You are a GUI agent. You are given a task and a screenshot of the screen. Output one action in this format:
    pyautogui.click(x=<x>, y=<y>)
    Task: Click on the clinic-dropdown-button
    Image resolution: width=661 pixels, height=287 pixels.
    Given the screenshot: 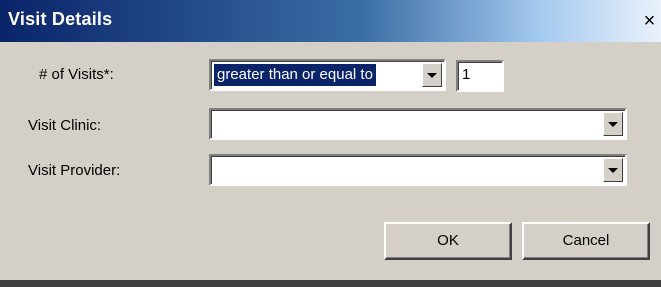 What is the action you would take?
    pyautogui.click(x=613, y=124)
    